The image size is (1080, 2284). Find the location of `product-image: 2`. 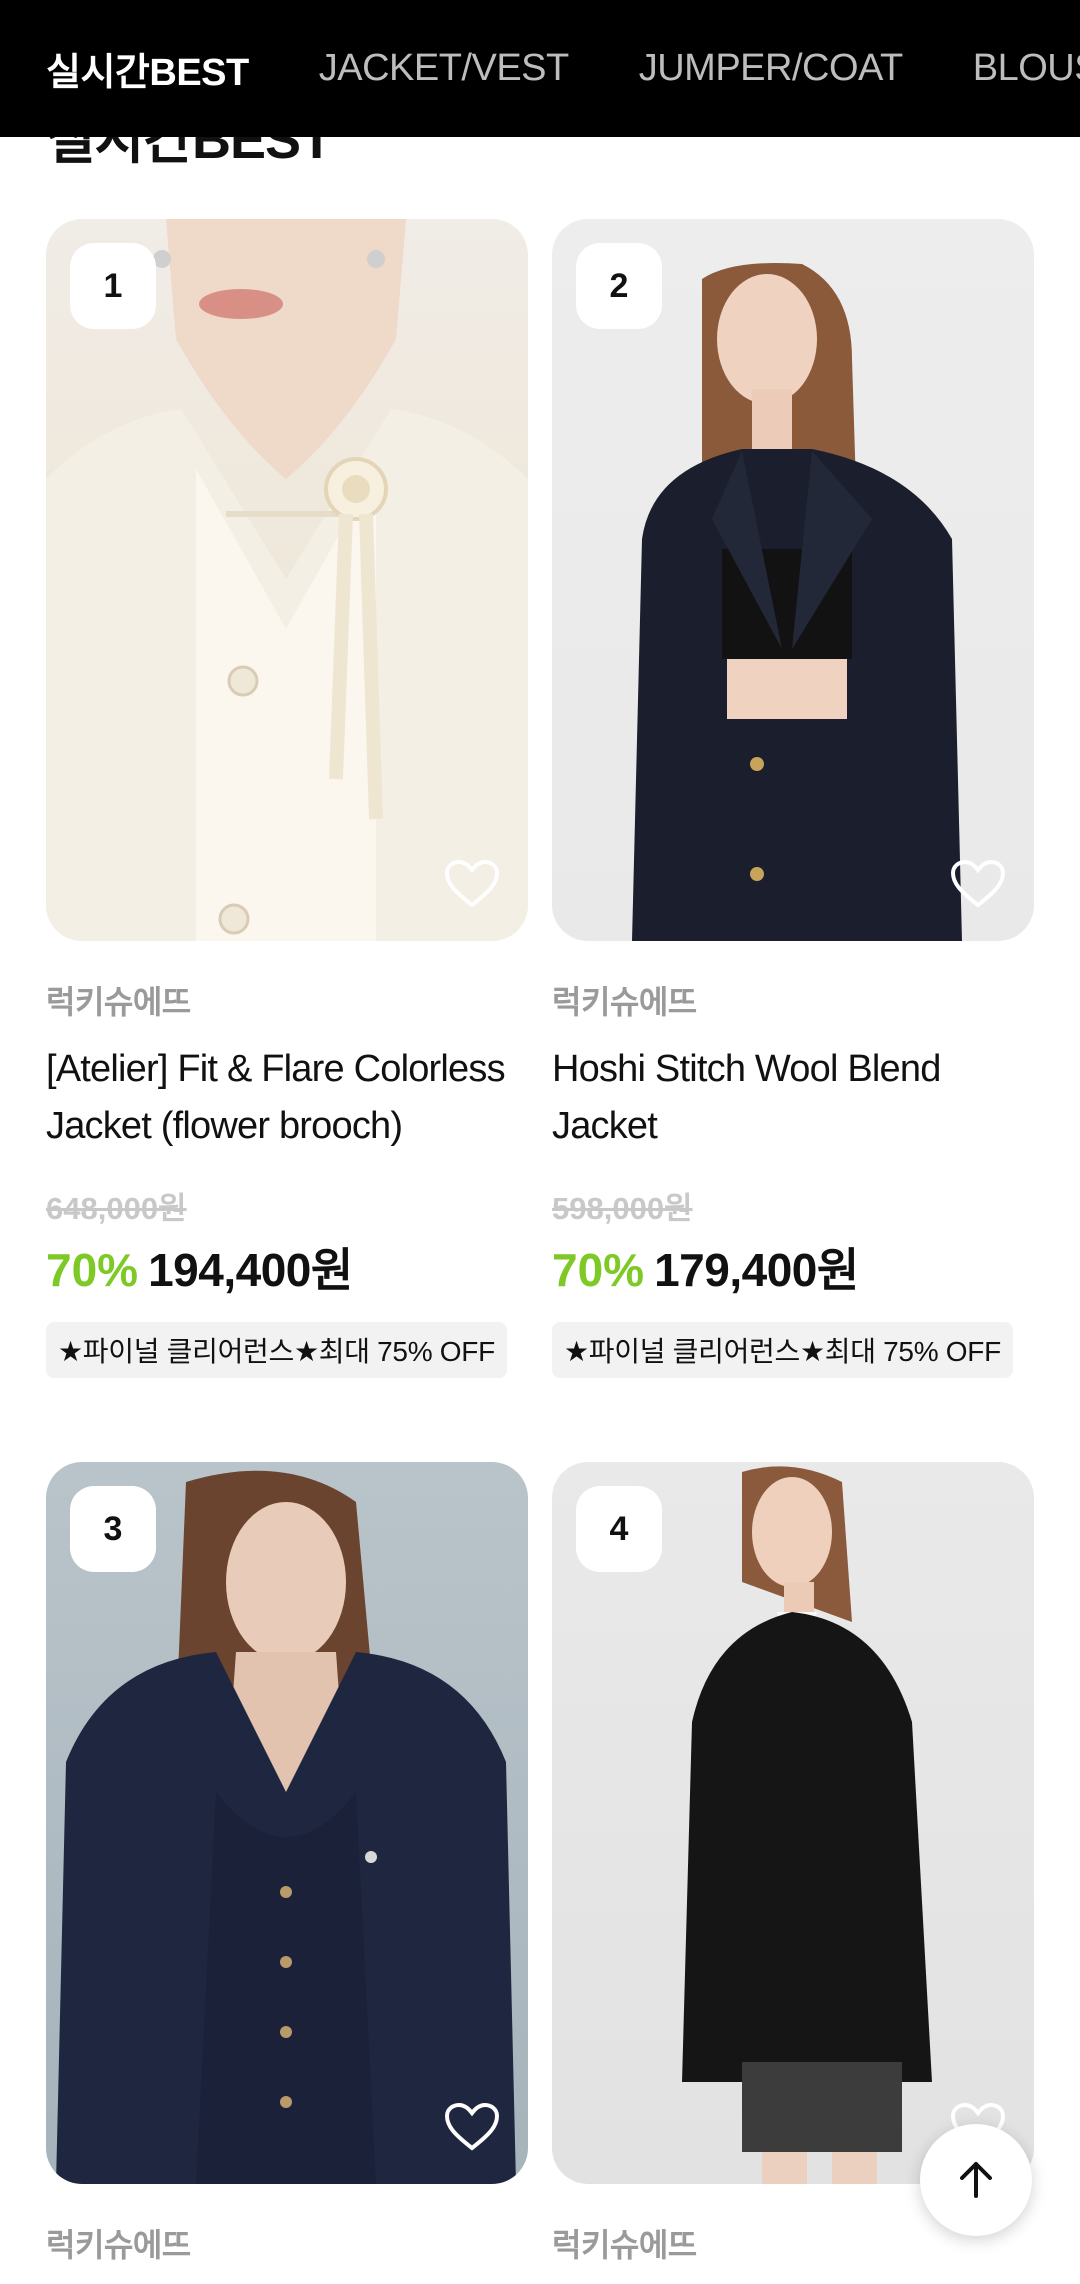

product-image: 2 is located at coordinates (793, 580).